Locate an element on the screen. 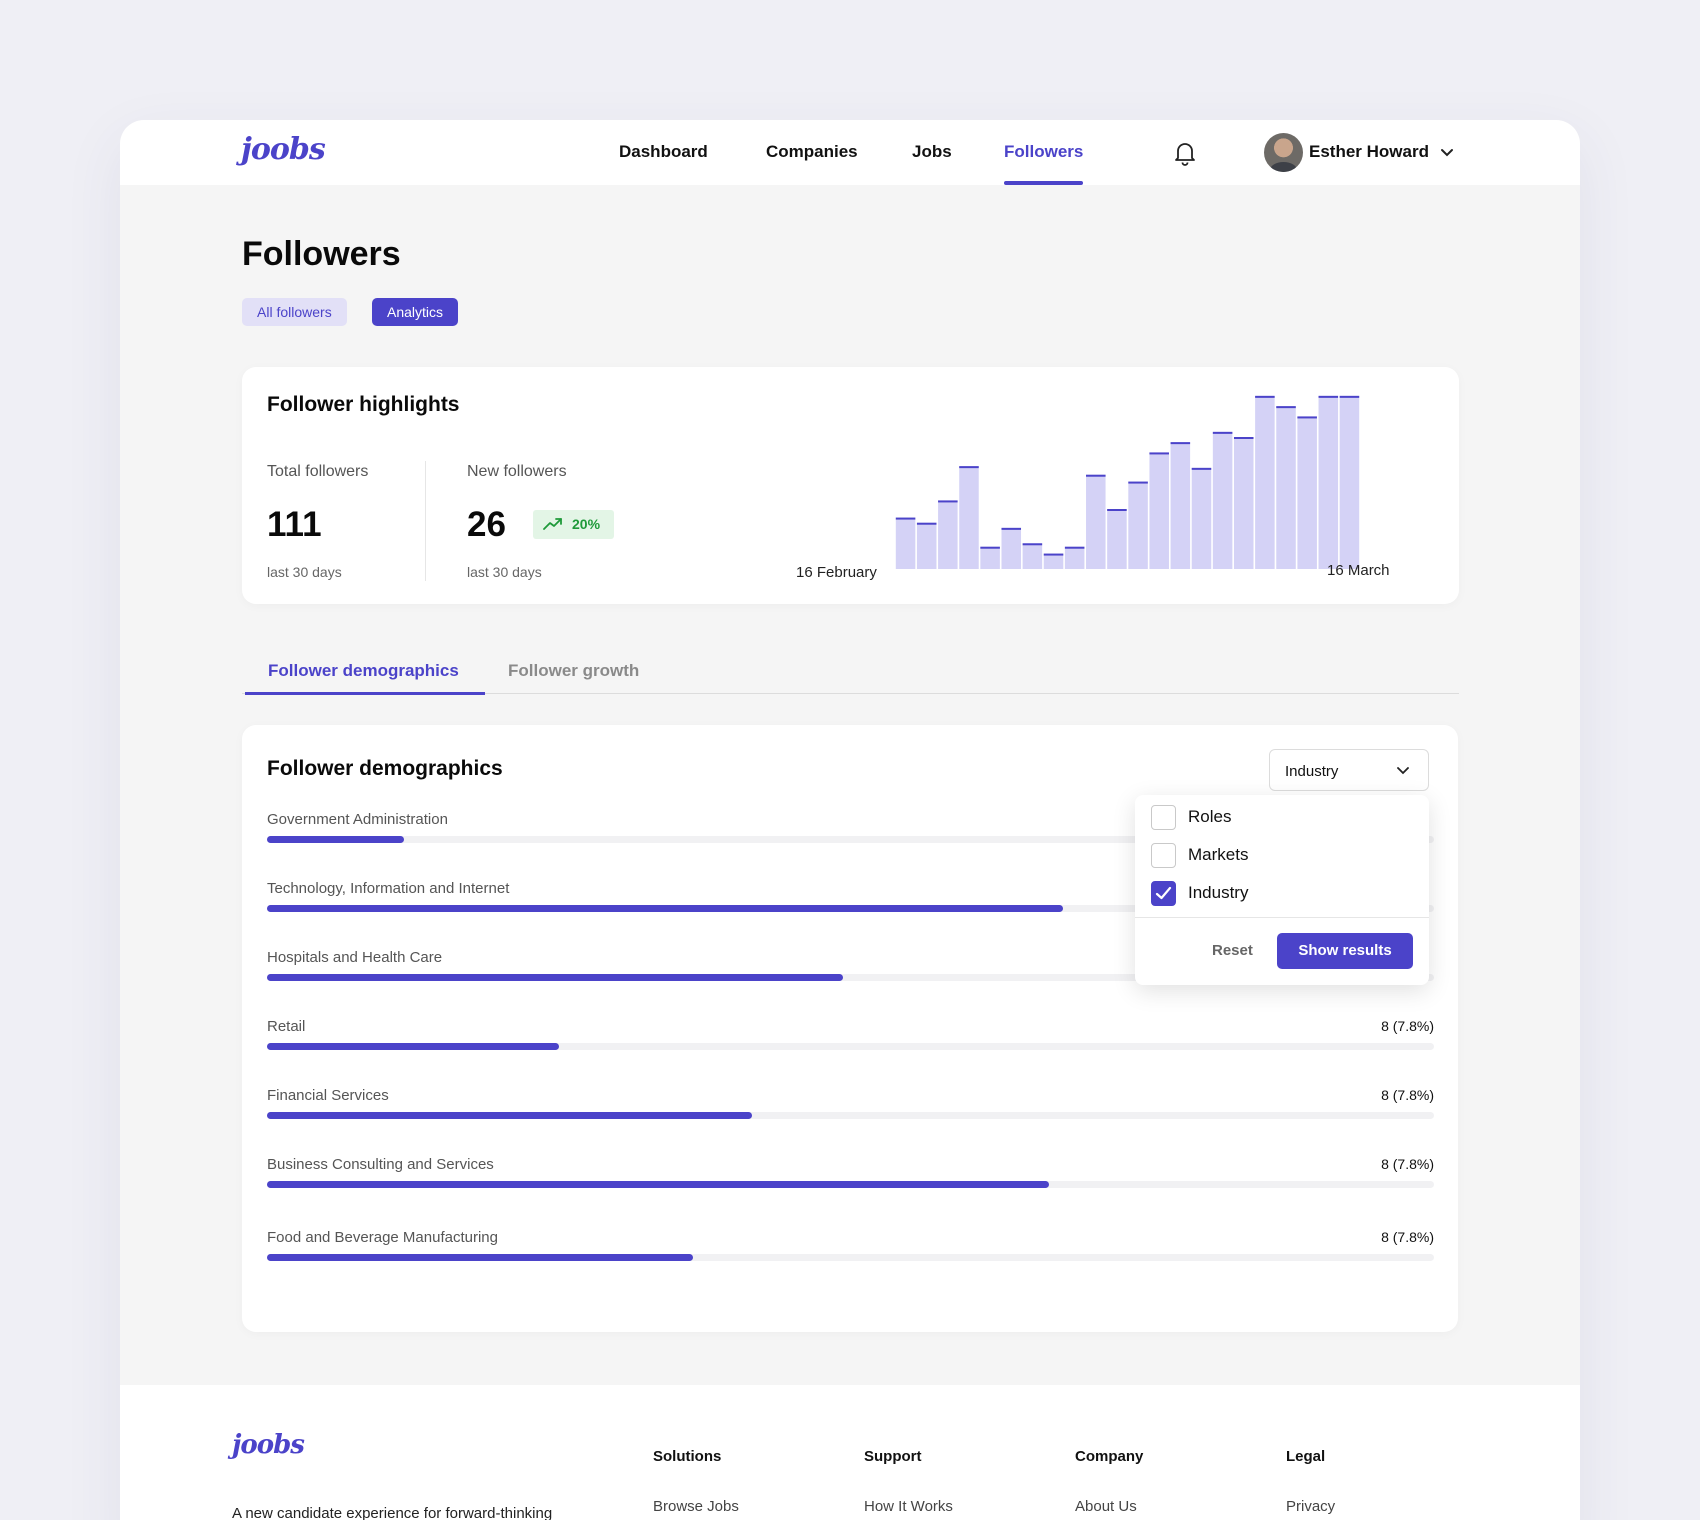 The height and width of the screenshot is (1520, 1700). total-followers-label: Total followers is located at coordinates (318, 471).